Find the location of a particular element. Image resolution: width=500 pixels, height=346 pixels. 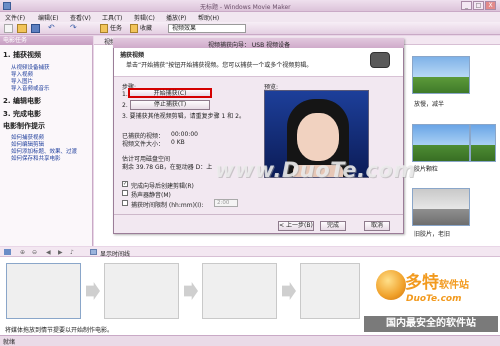

task-capture-video: 1. 捕获视频 is located at coordinates (22, 55).